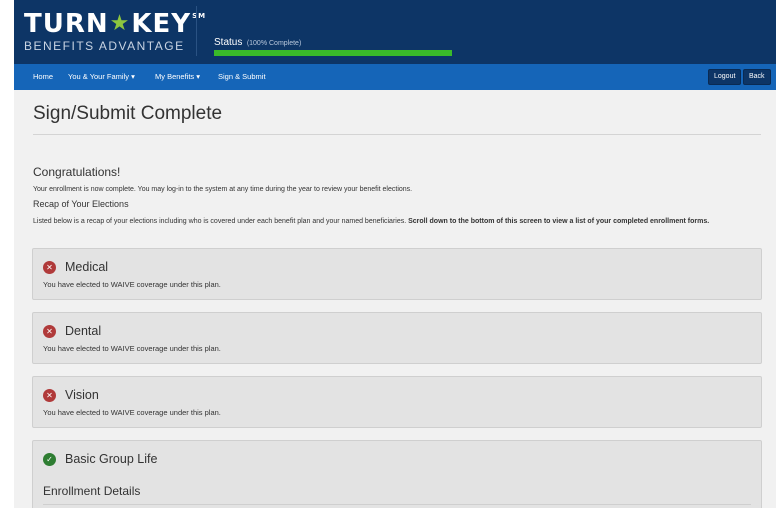 This screenshot has width=776, height=508. What do you see at coordinates (120, 23) in the screenshot?
I see `star-icon: ★` at bounding box center [120, 23].